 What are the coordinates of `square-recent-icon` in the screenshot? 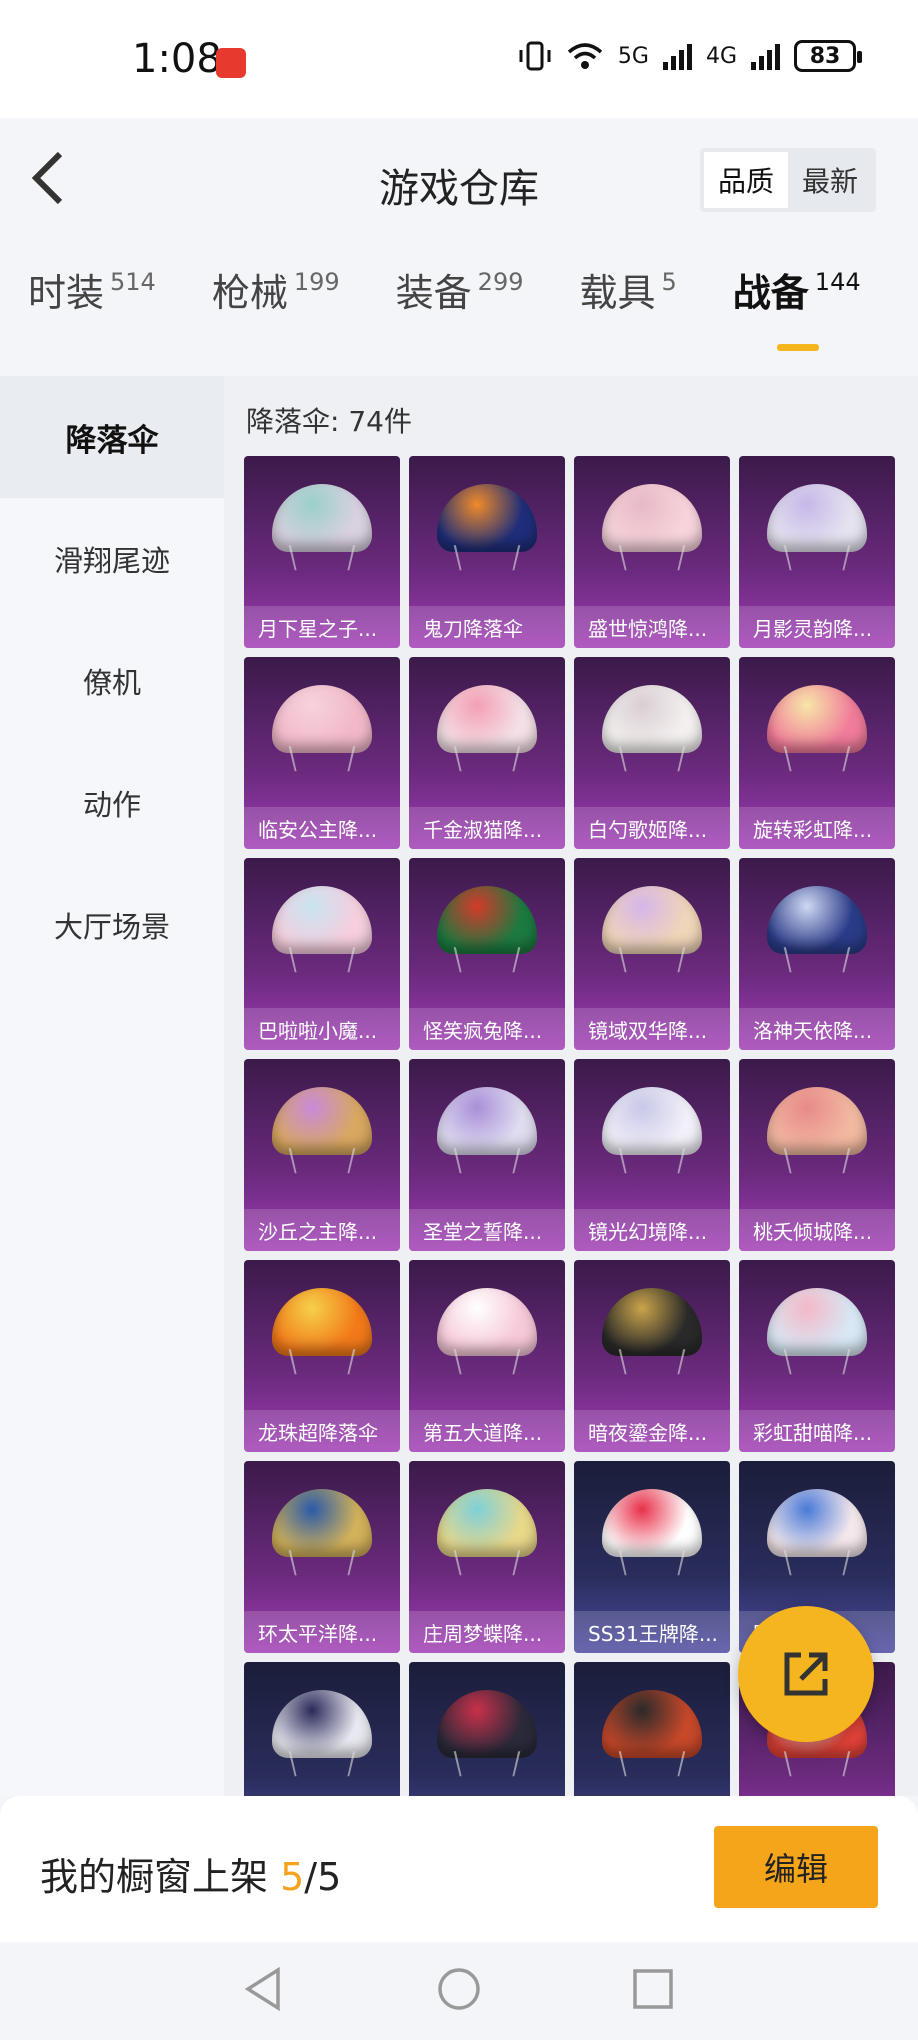 It's located at (653, 1989).